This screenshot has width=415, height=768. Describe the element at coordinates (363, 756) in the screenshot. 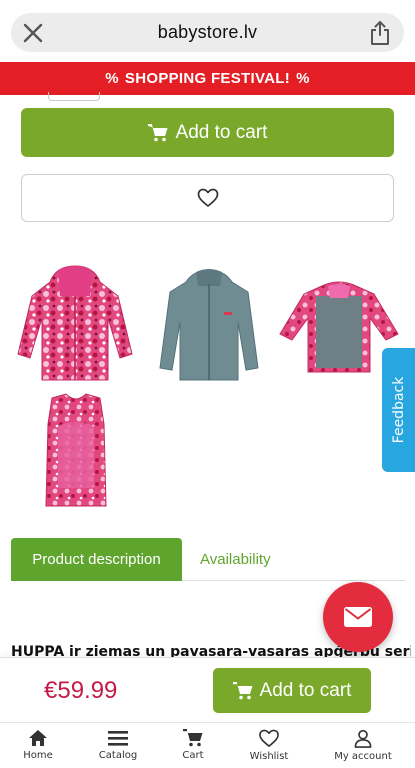

I see `nav-my-account-label: My account` at that location.